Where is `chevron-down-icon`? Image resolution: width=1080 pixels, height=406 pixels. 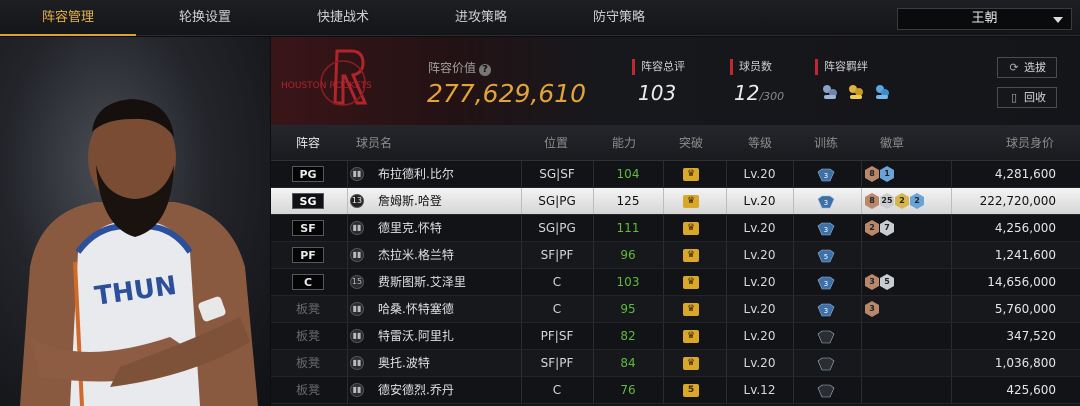
chevron-down-icon is located at coordinates (1058, 20).